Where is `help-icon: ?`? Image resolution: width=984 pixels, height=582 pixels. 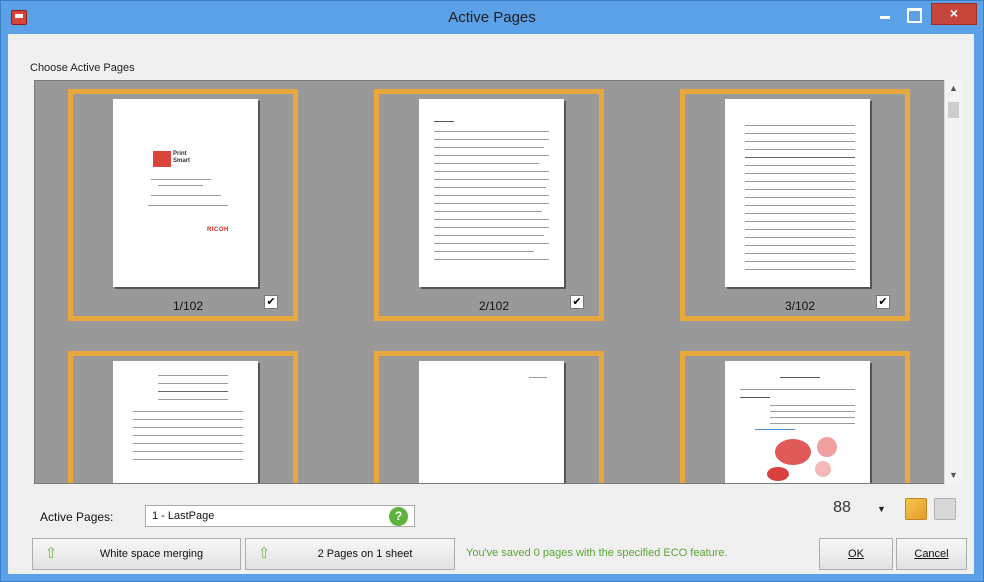
help-icon: ? is located at coordinates (398, 516).